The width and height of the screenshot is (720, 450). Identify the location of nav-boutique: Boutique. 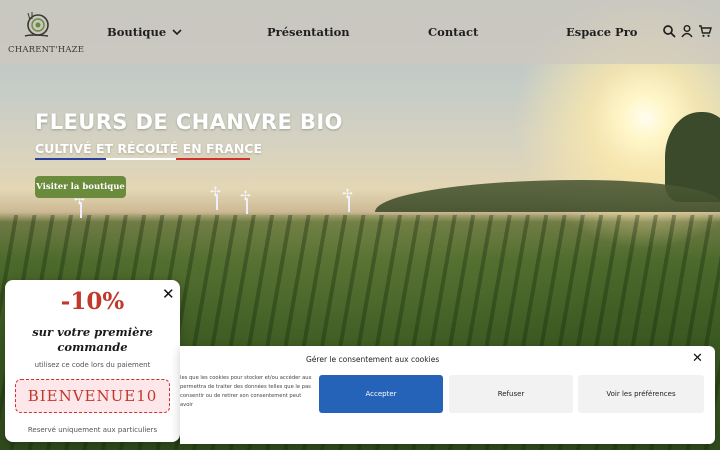
(144, 32).